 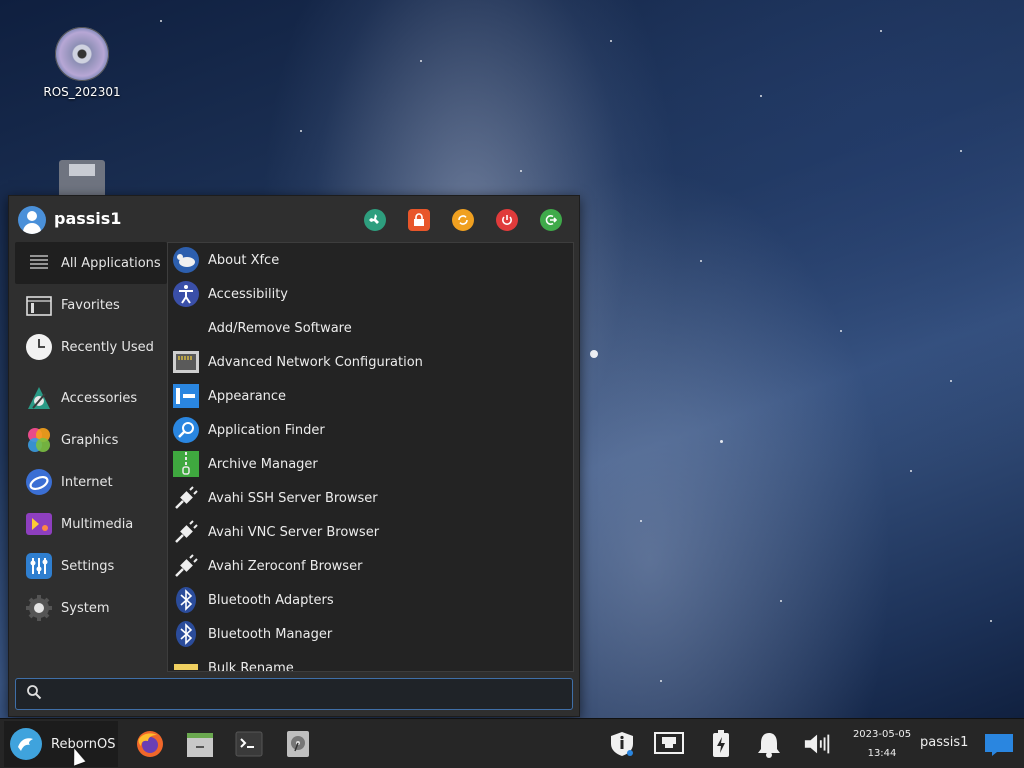 I want to click on taskbar-username: passis1, so click(x=944, y=742).